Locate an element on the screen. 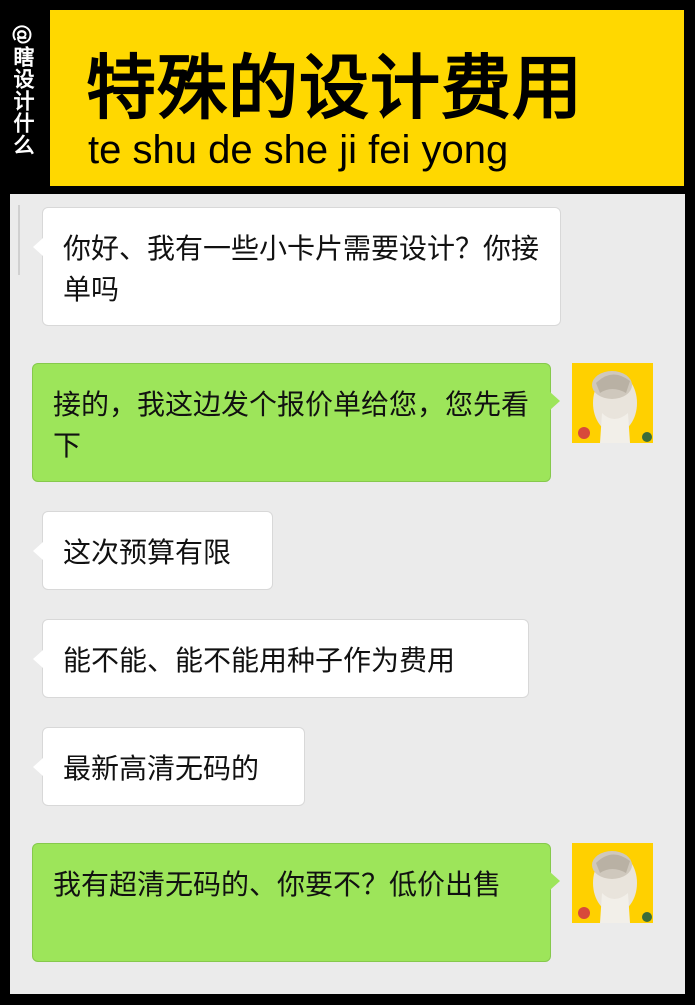 This screenshot has height=1005, width=695. outgoing-message-bubble: 接的，我这边发个报价单给您，您先看下 is located at coordinates (296, 422).